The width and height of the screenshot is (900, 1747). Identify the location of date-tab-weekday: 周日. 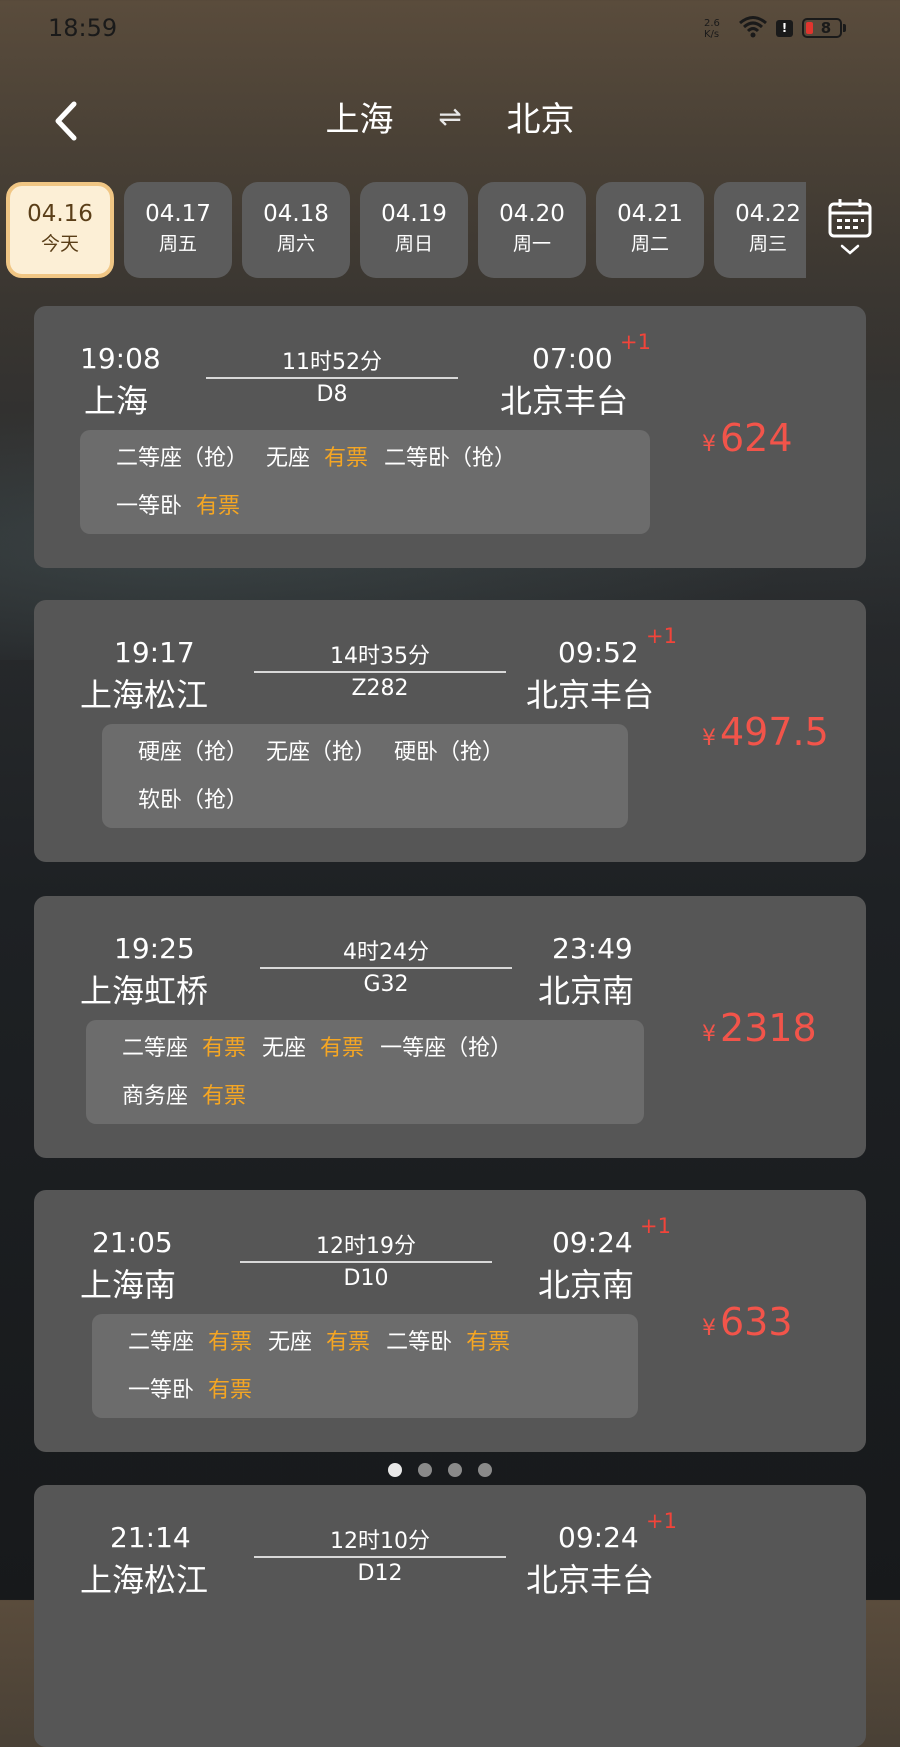
(413, 244).